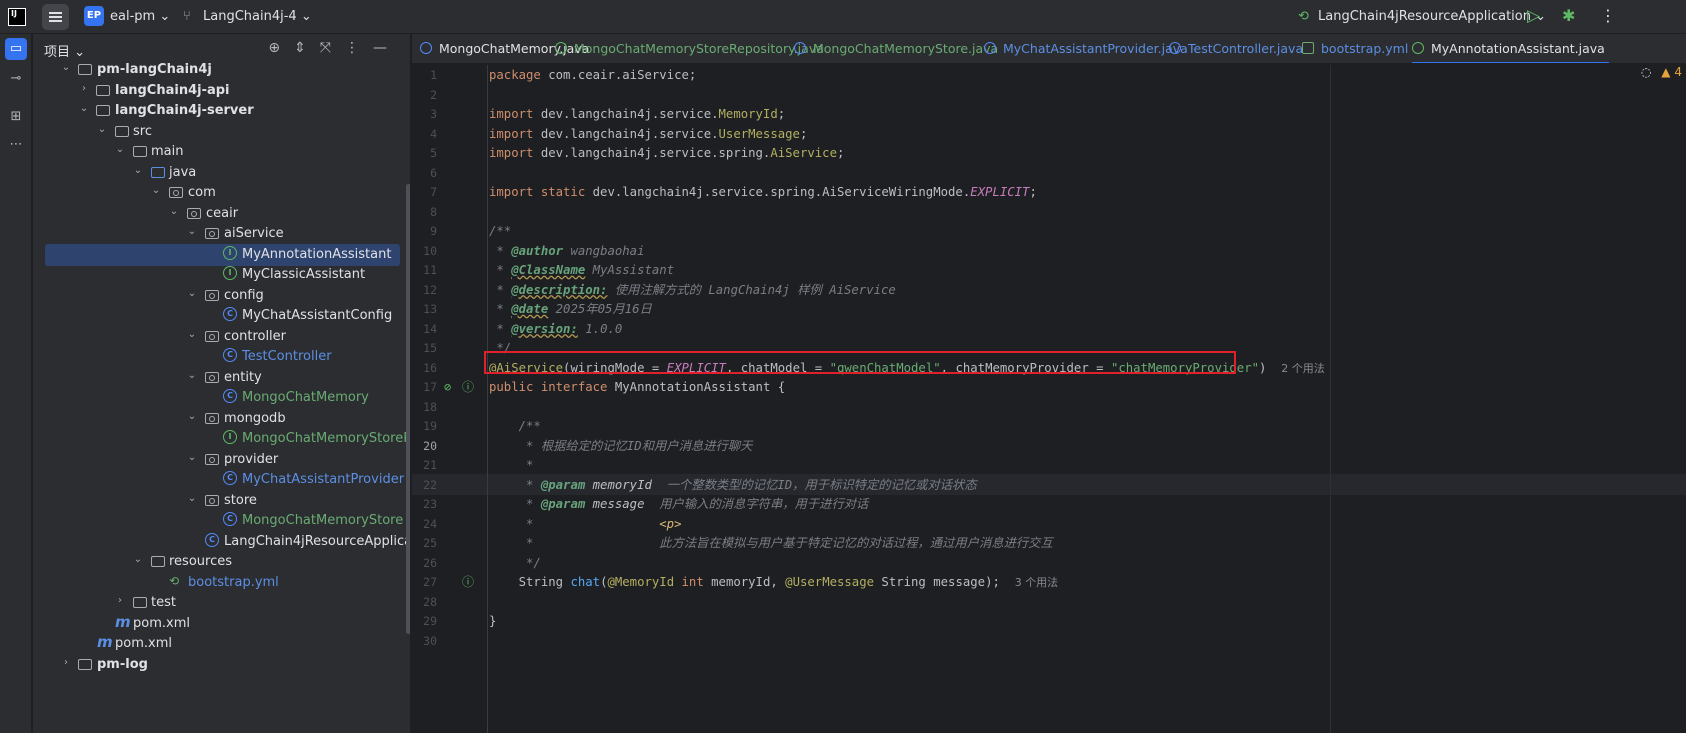  What do you see at coordinates (217, 70) in the screenshot?
I see `tree-item: ⌄ pm-langChain4j` at bounding box center [217, 70].